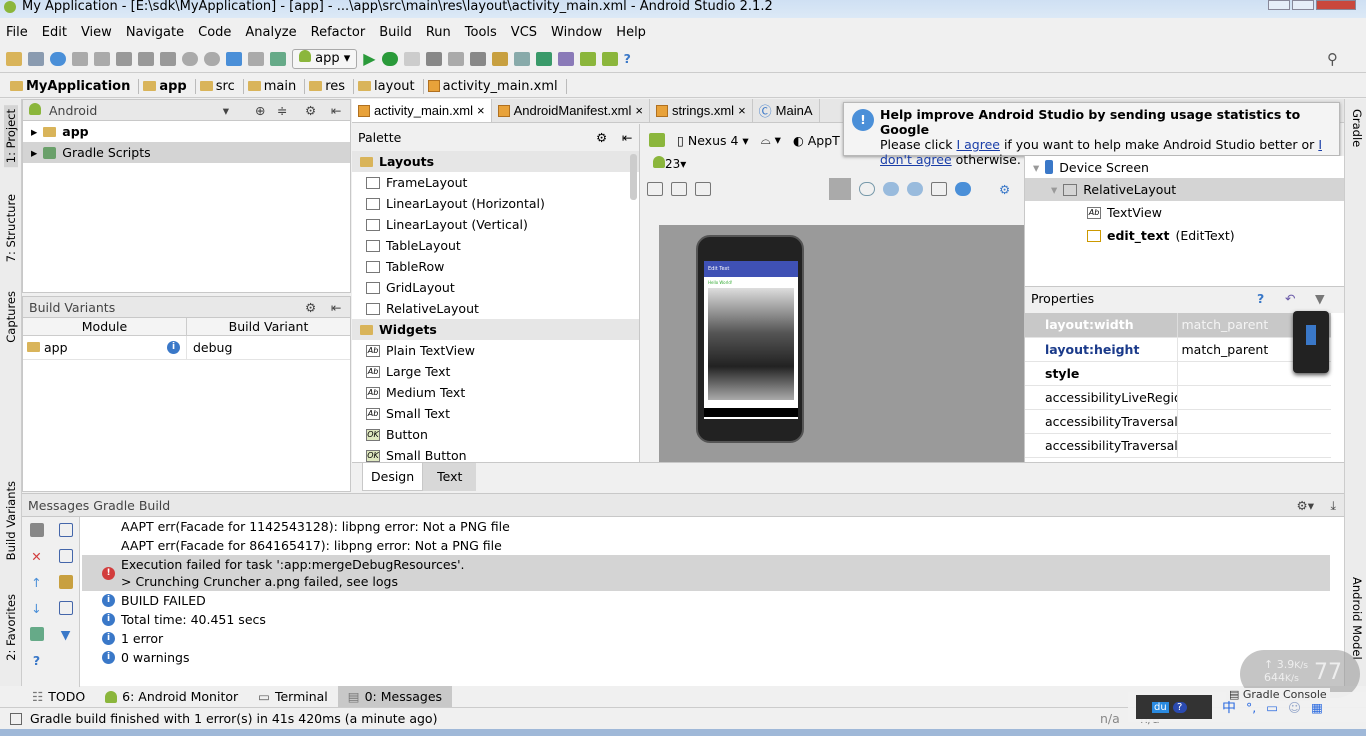  What do you see at coordinates (422, 110) in the screenshot?
I see `tab-activity-main: activity_main.xml ×` at bounding box center [422, 110].